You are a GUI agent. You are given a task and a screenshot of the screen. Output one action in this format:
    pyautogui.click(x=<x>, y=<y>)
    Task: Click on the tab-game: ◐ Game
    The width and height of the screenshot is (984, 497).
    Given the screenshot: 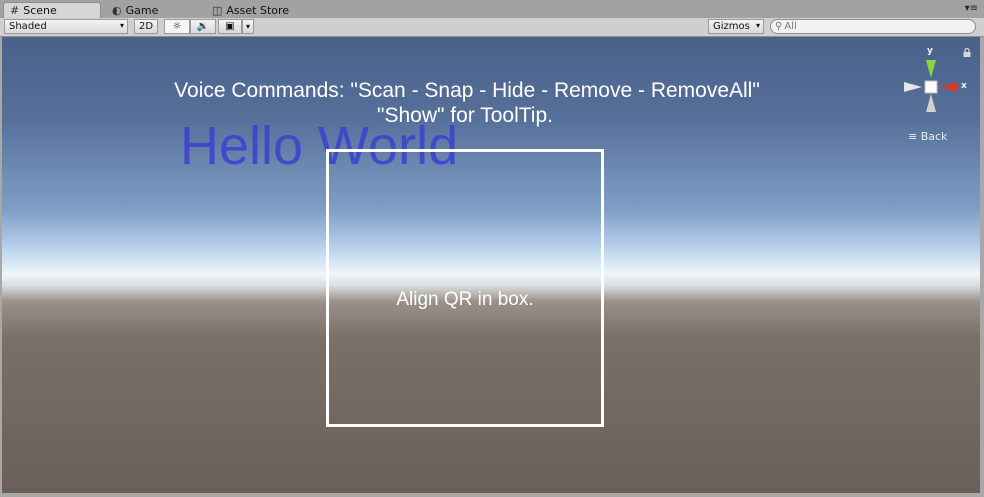 What is the action you would take?
    pyautogui.click(x=155, y=10)
    